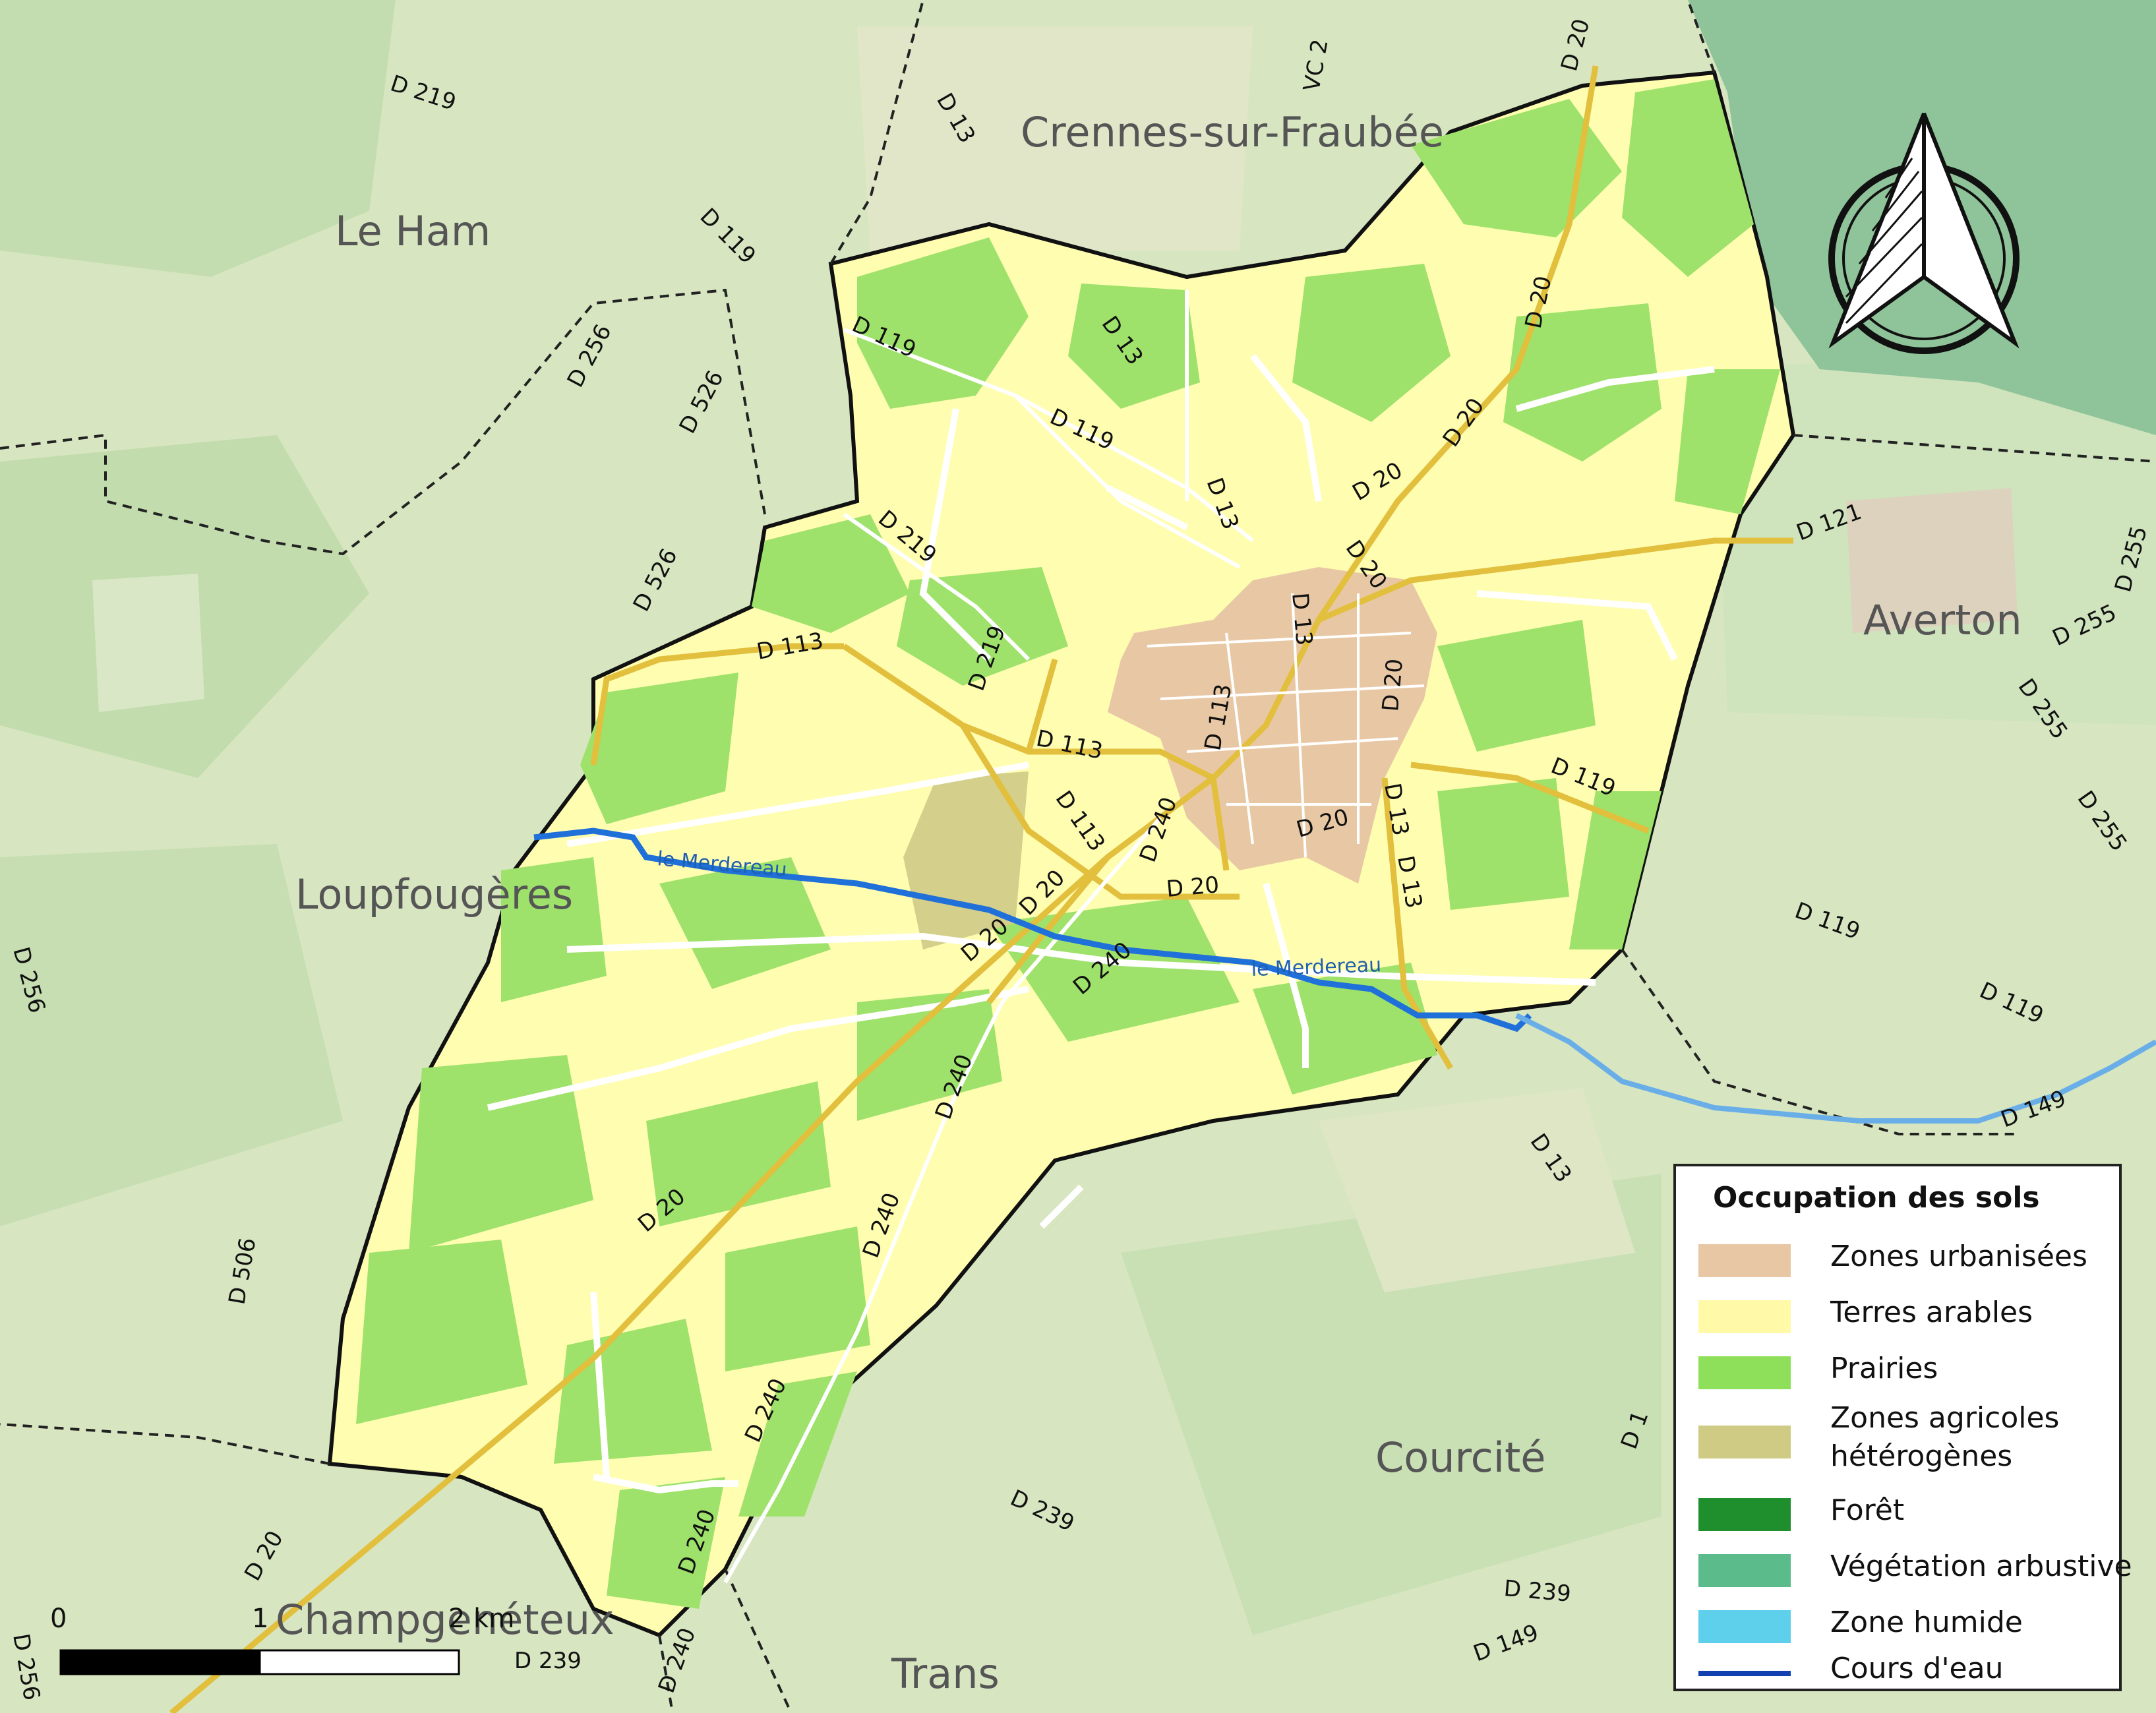 The height and width of the screenshot is (1713, 2156). I want to click on place-trans: Trans, so click(945, 1674).